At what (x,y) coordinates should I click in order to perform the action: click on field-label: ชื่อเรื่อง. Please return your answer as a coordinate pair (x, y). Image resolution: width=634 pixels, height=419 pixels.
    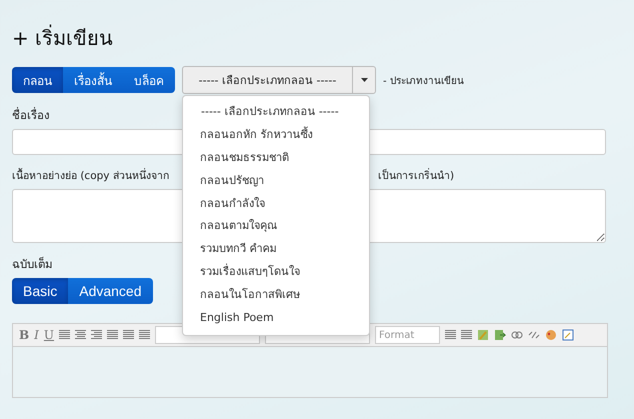
    Looking at the image, I should click on (31, 115).